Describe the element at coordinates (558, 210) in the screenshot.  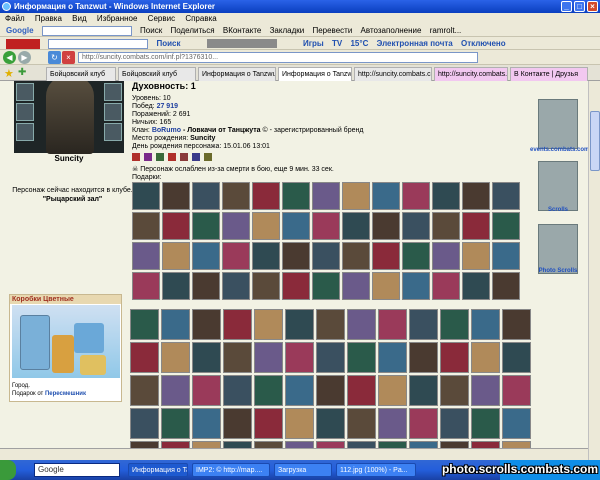
I see `scrolls-link: Scrolls` at that location.